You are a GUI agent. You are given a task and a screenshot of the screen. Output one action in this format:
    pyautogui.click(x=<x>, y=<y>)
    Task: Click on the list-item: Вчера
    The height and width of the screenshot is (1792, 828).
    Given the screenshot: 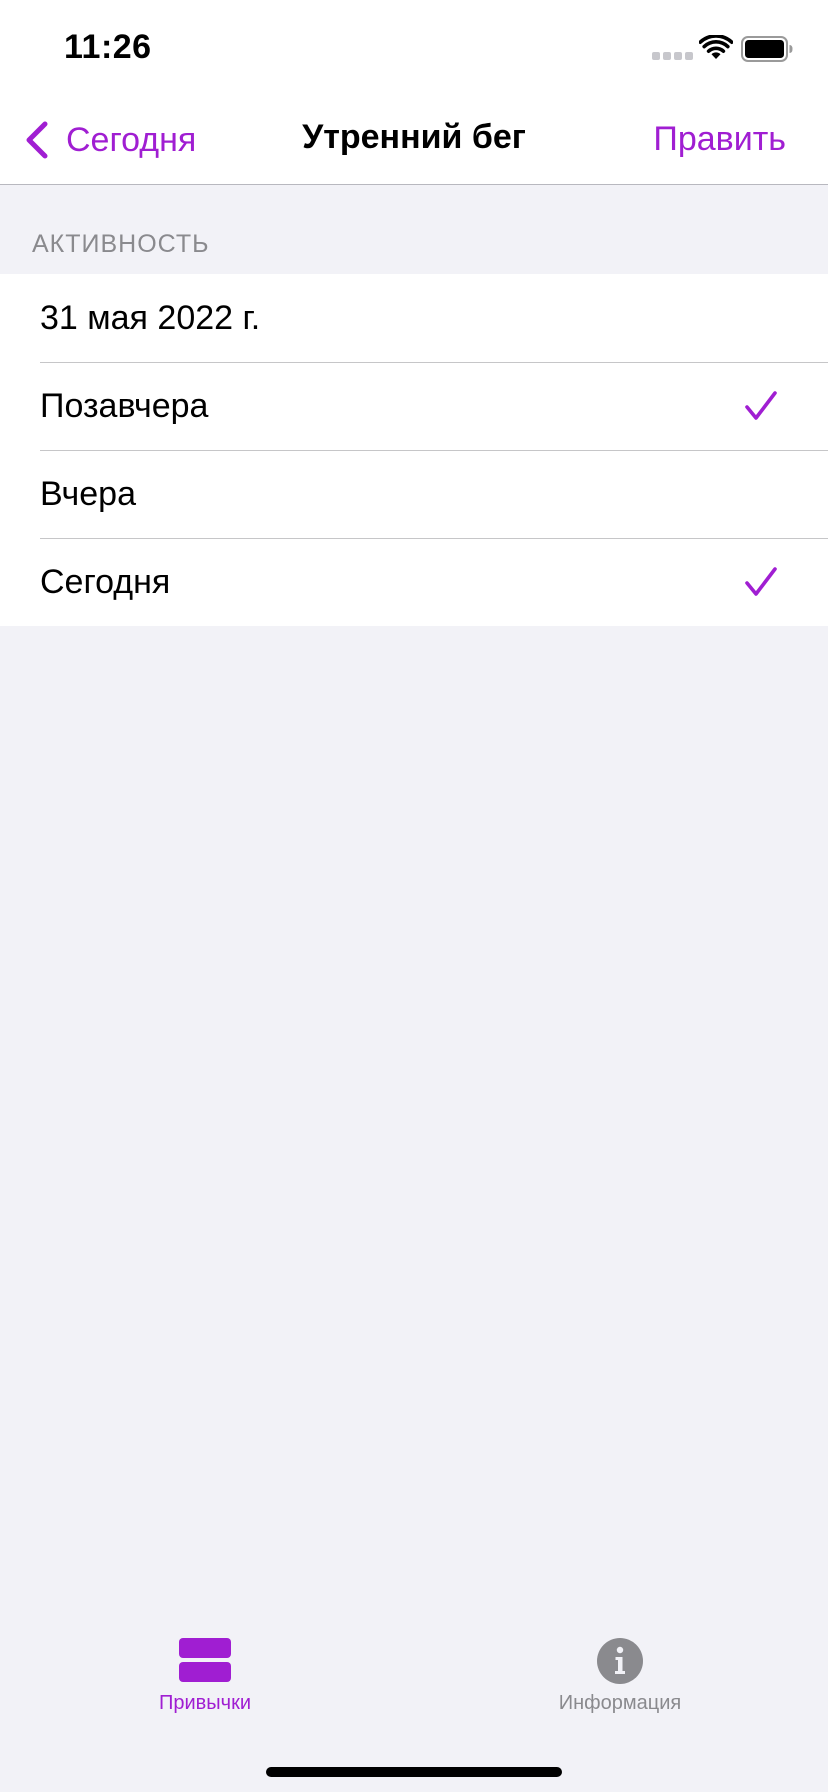 What is the action you would take?
    pyautogui.click(x=414, y=494)
    